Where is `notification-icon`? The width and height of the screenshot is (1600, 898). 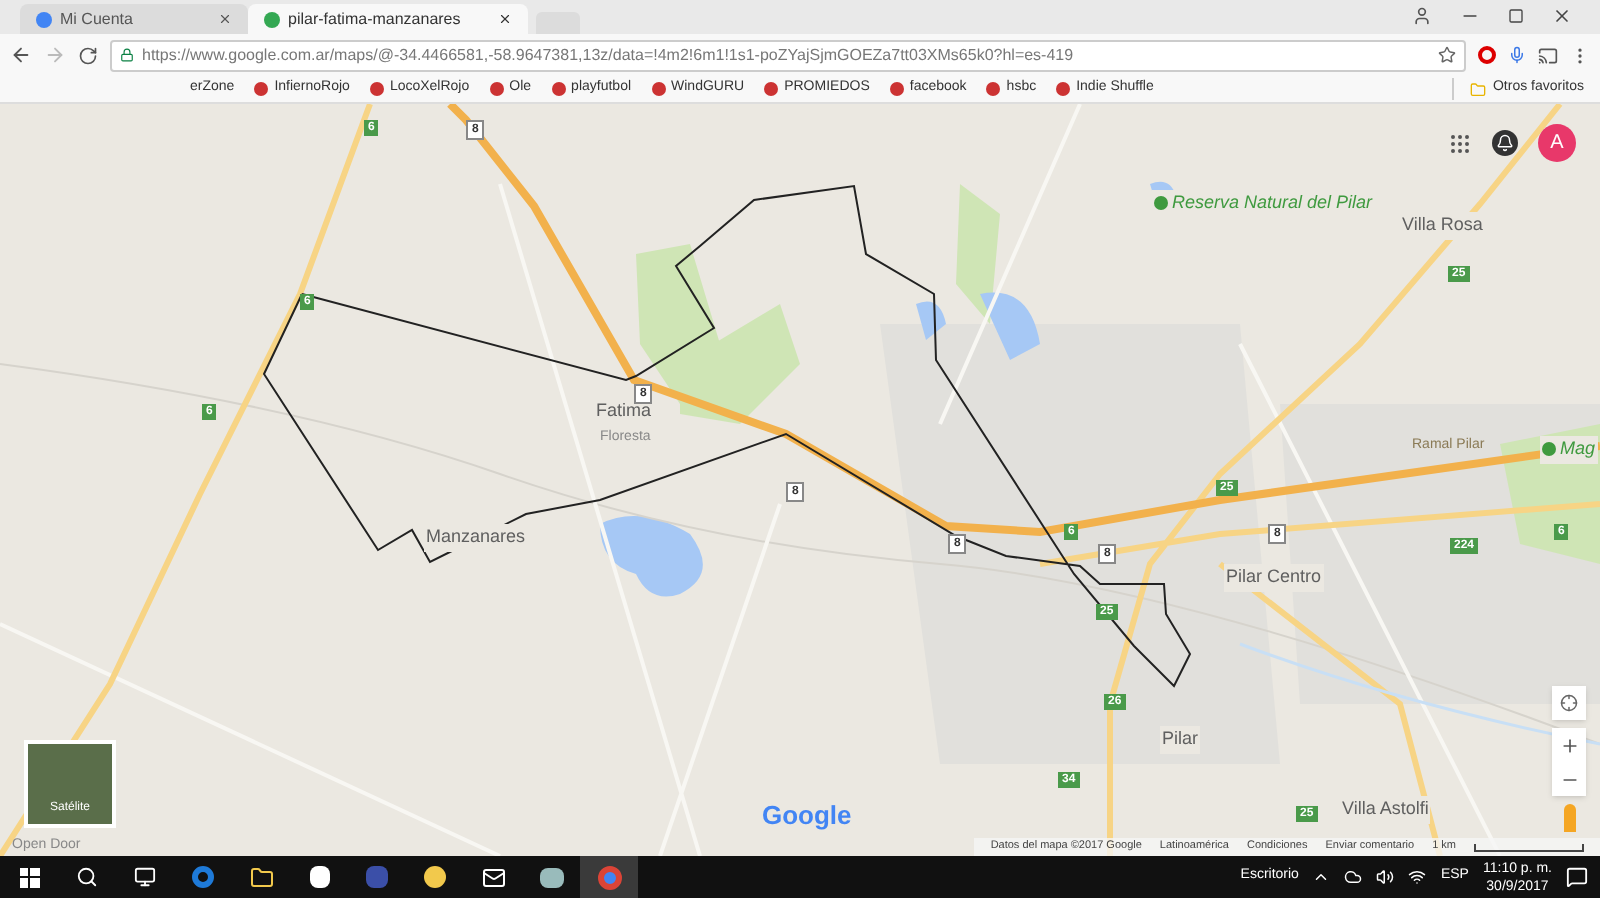
notification-icon is located at coordinates (1577, 877).